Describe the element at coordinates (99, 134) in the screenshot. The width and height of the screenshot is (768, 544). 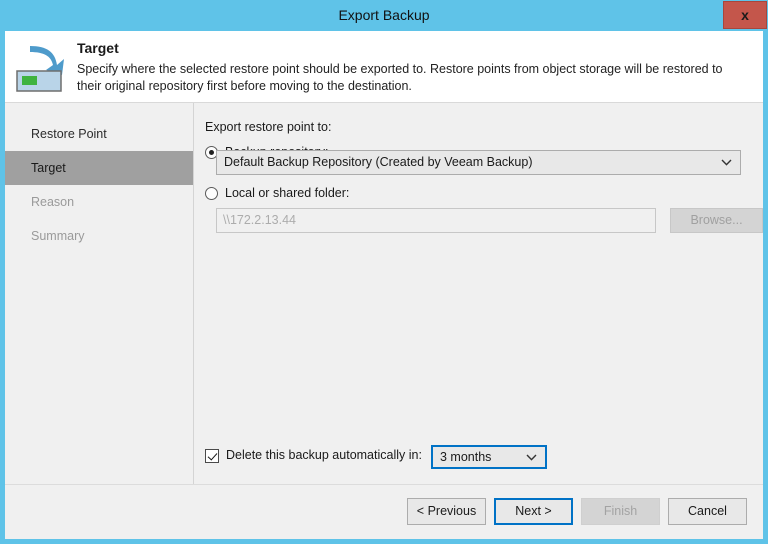
I see `sidebar-item-restore-point: Restore Point` at that location.